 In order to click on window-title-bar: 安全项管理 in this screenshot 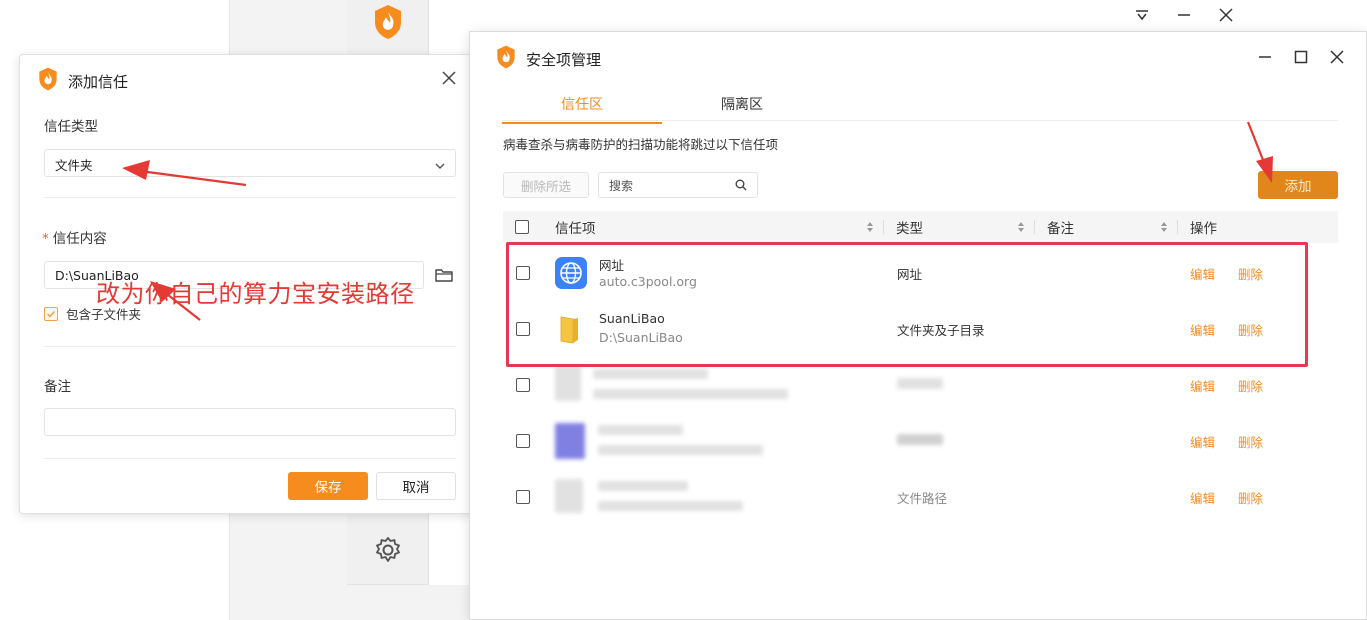, I will do `click(548, 59)`.